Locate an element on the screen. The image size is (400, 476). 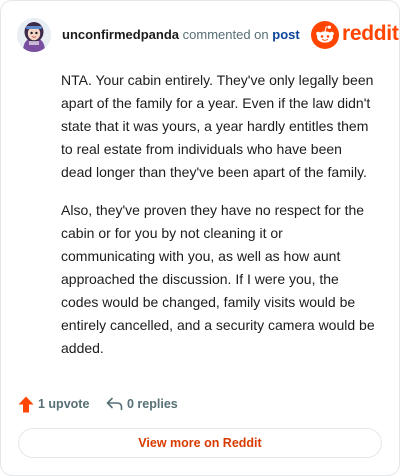
reply-arrow-icon is located at coordinates (114, 404).